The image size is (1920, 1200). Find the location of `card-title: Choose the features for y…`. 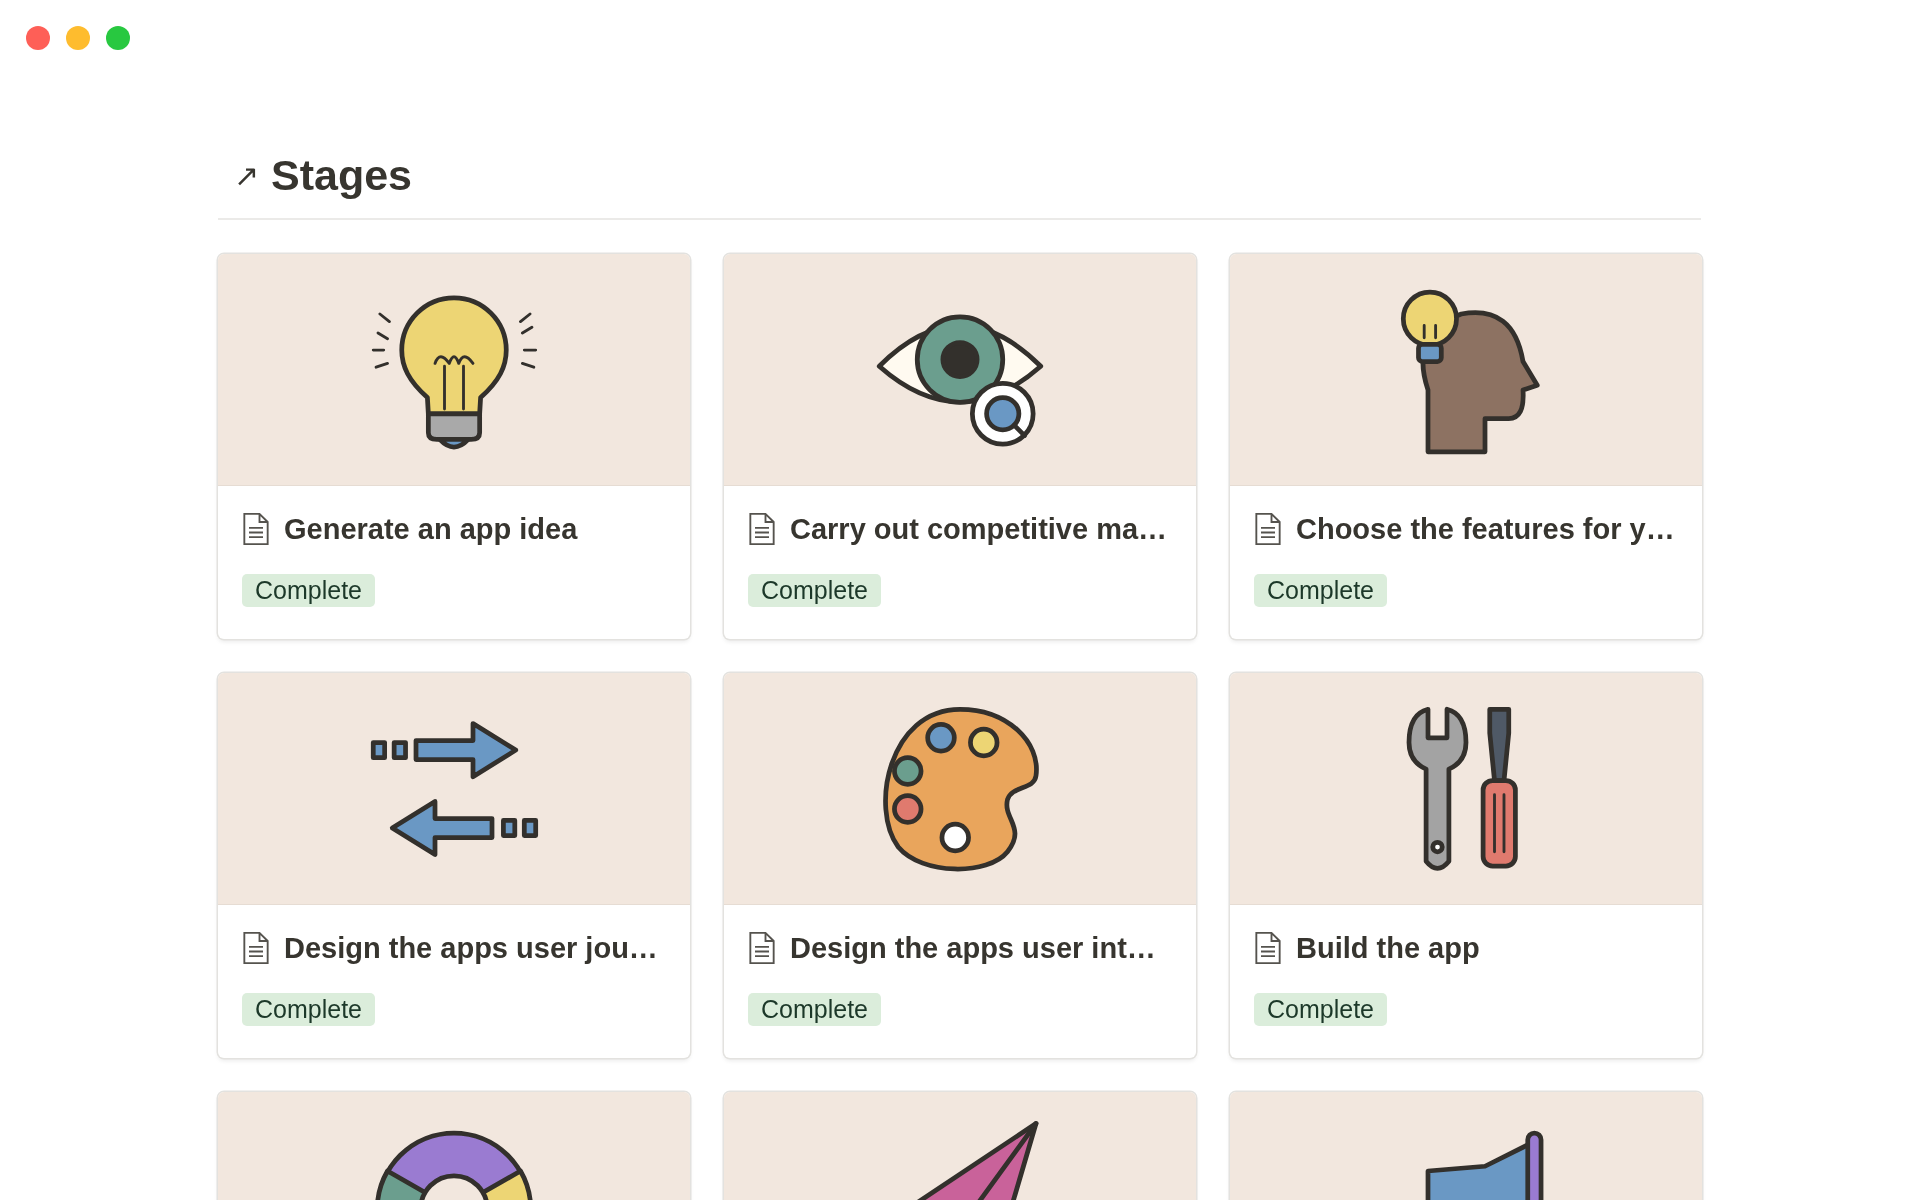

card-title: Choose the features for y… is located at coordinates (1485, 529).